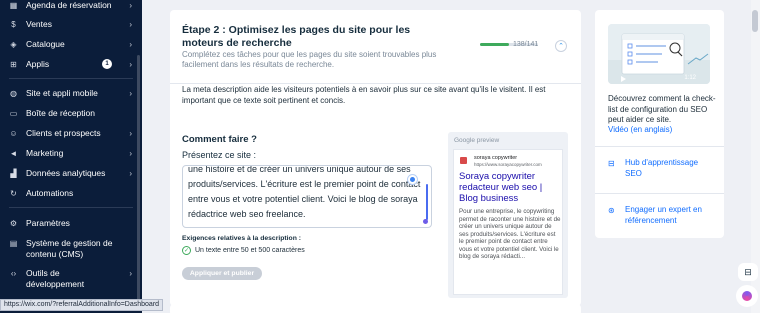 The image size is (760, 313). I want to click on code-icon: ‹›, so click(13, 273).